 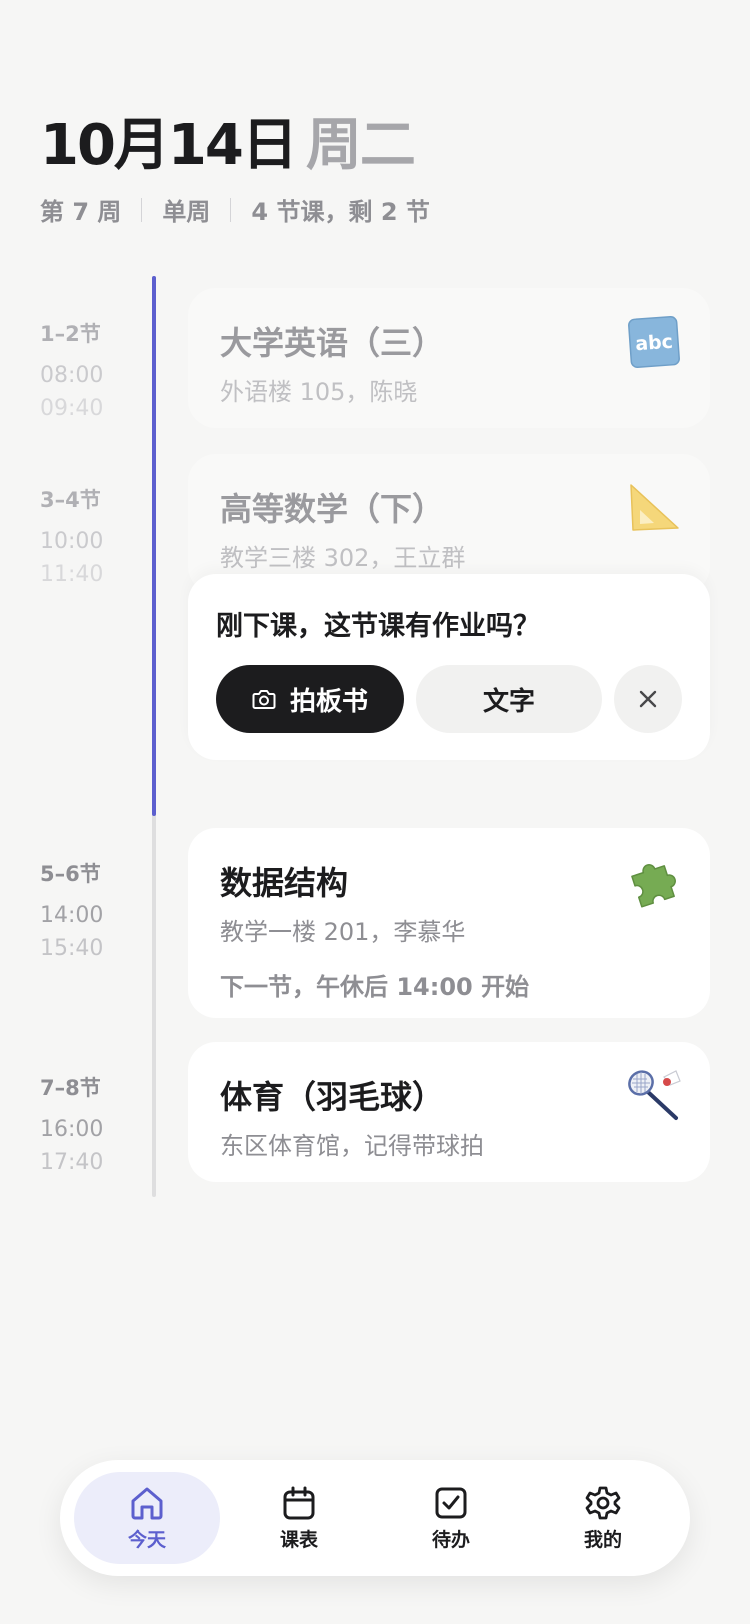 I want to click on tab-label: 待办, so click(x=450, y=1539).